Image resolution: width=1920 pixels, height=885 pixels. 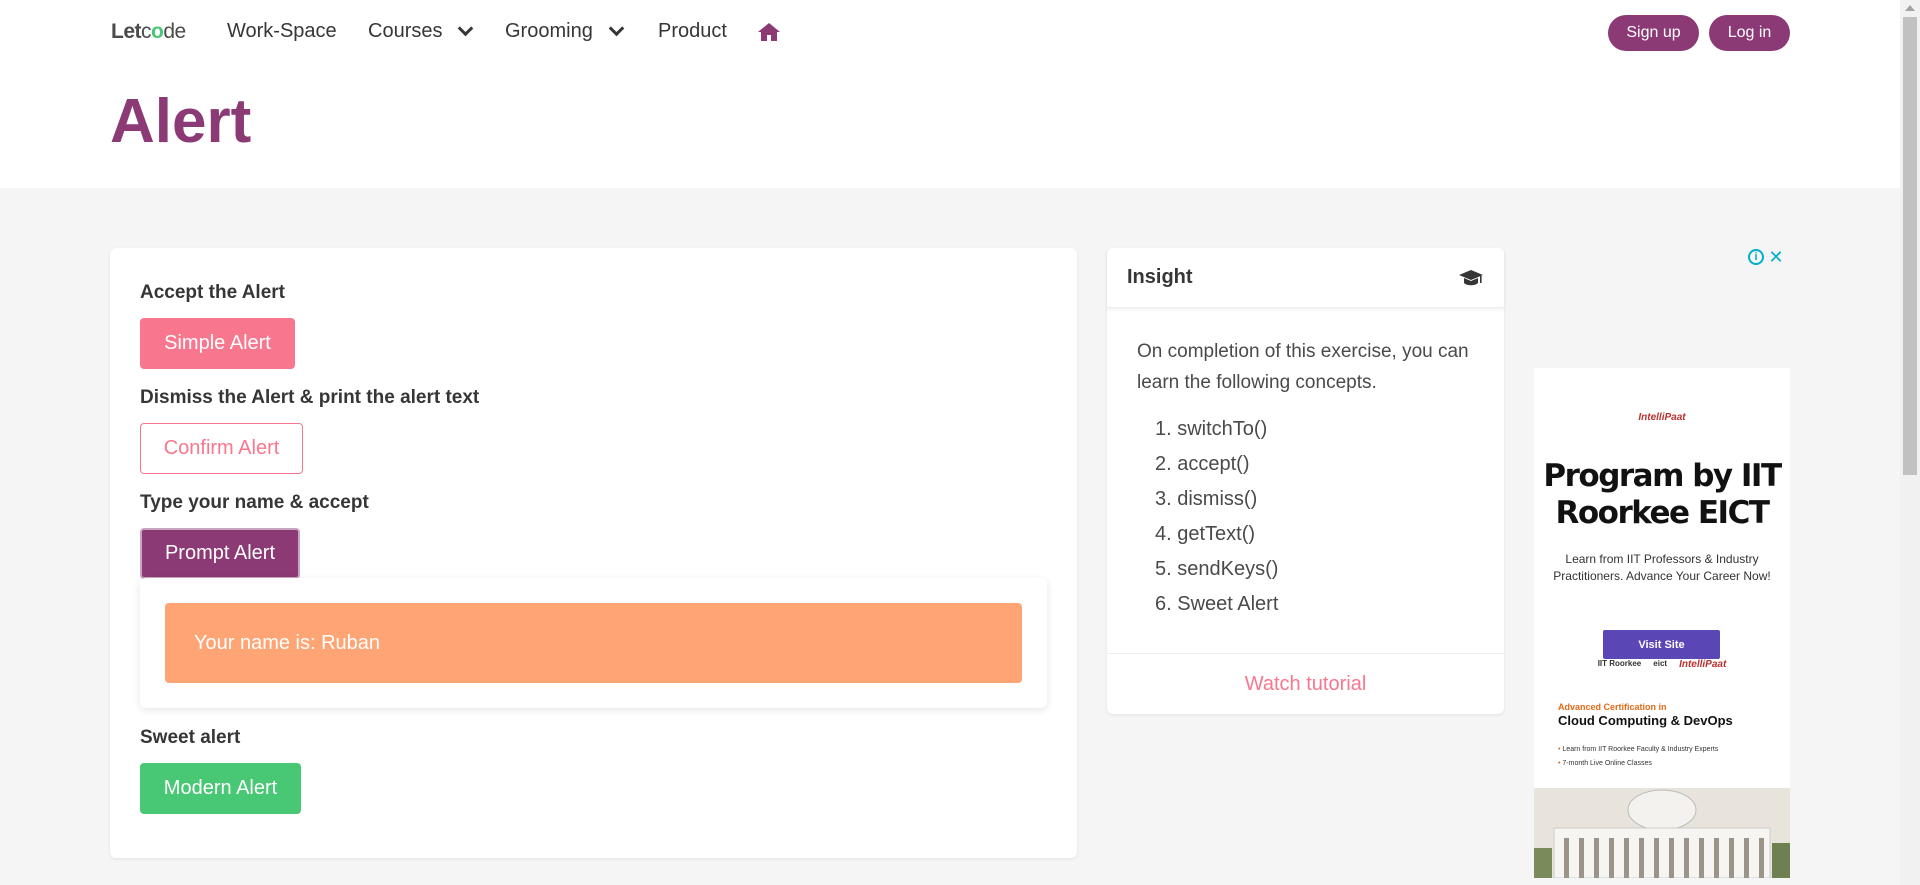 I want to click on page-title: Alert, so click(x=181, y=121).